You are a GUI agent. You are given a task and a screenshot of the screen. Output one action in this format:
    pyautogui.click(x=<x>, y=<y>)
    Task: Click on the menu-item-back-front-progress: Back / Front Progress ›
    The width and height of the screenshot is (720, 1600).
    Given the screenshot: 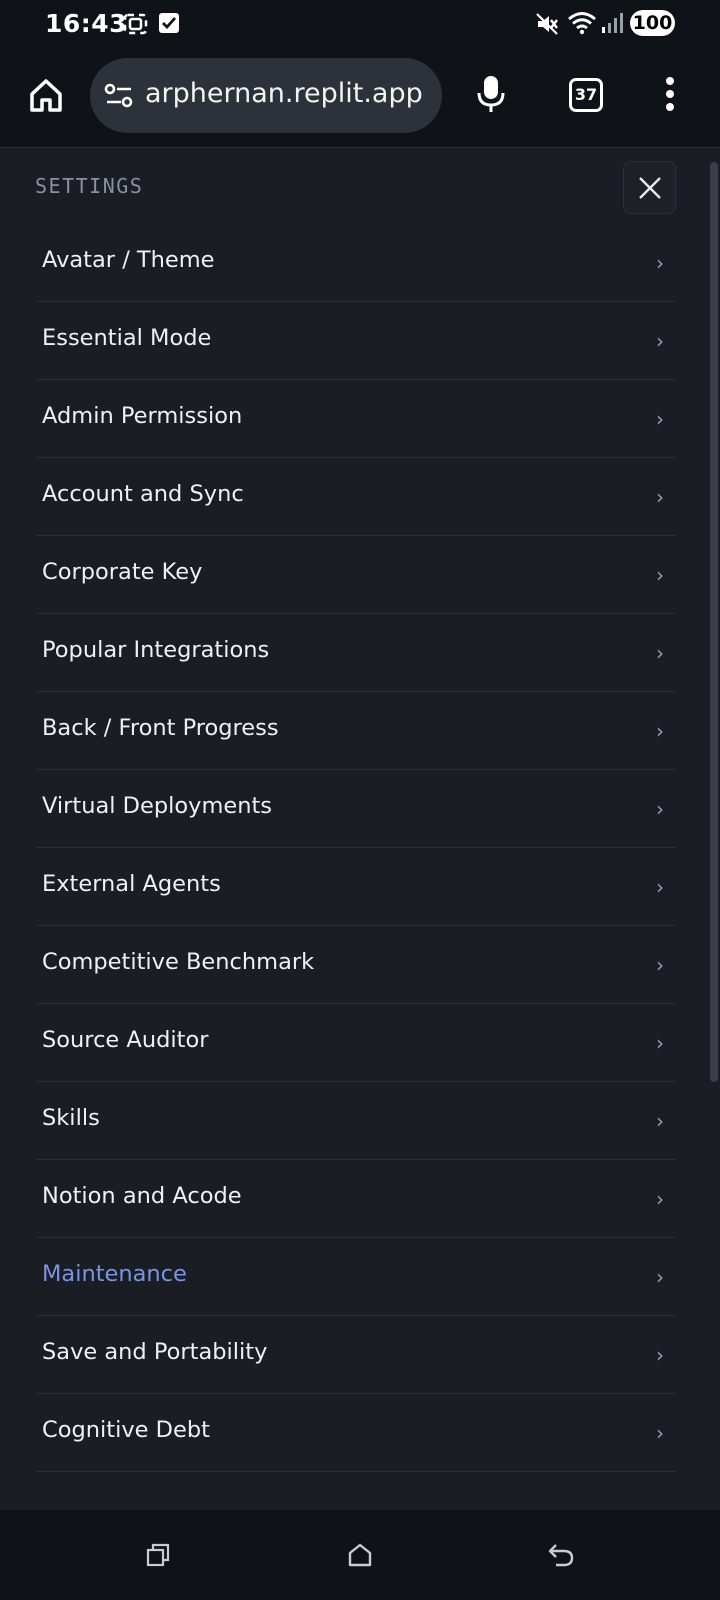 What is the action you would take?
    pyautogui.click(x=356, y=731)
    